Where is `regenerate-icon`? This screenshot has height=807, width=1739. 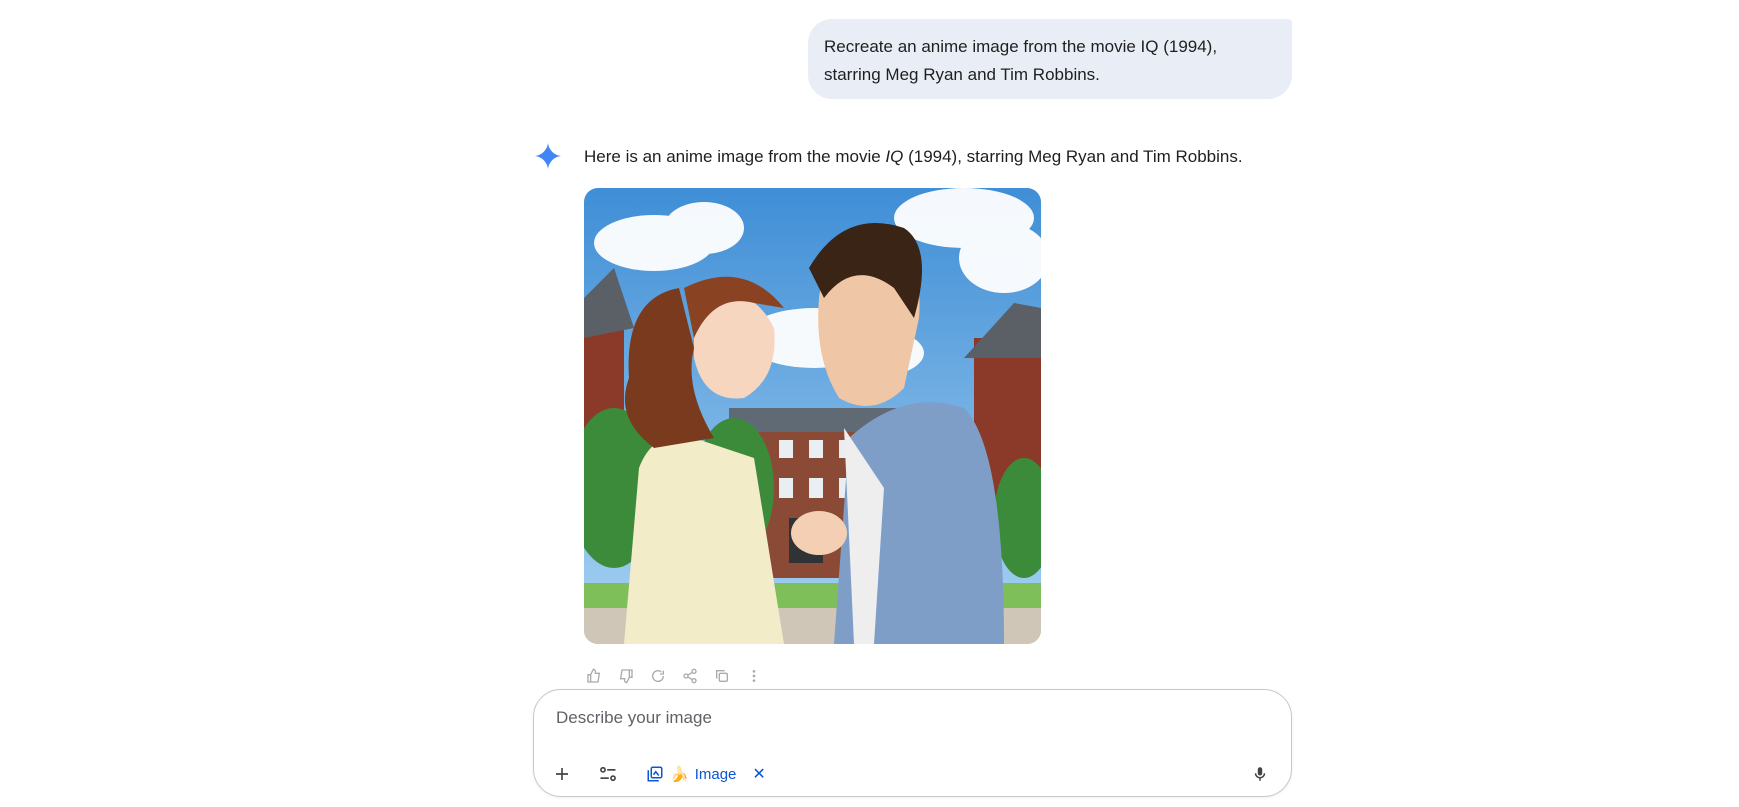
regenerate-icon is located at coordinates (658, 676).